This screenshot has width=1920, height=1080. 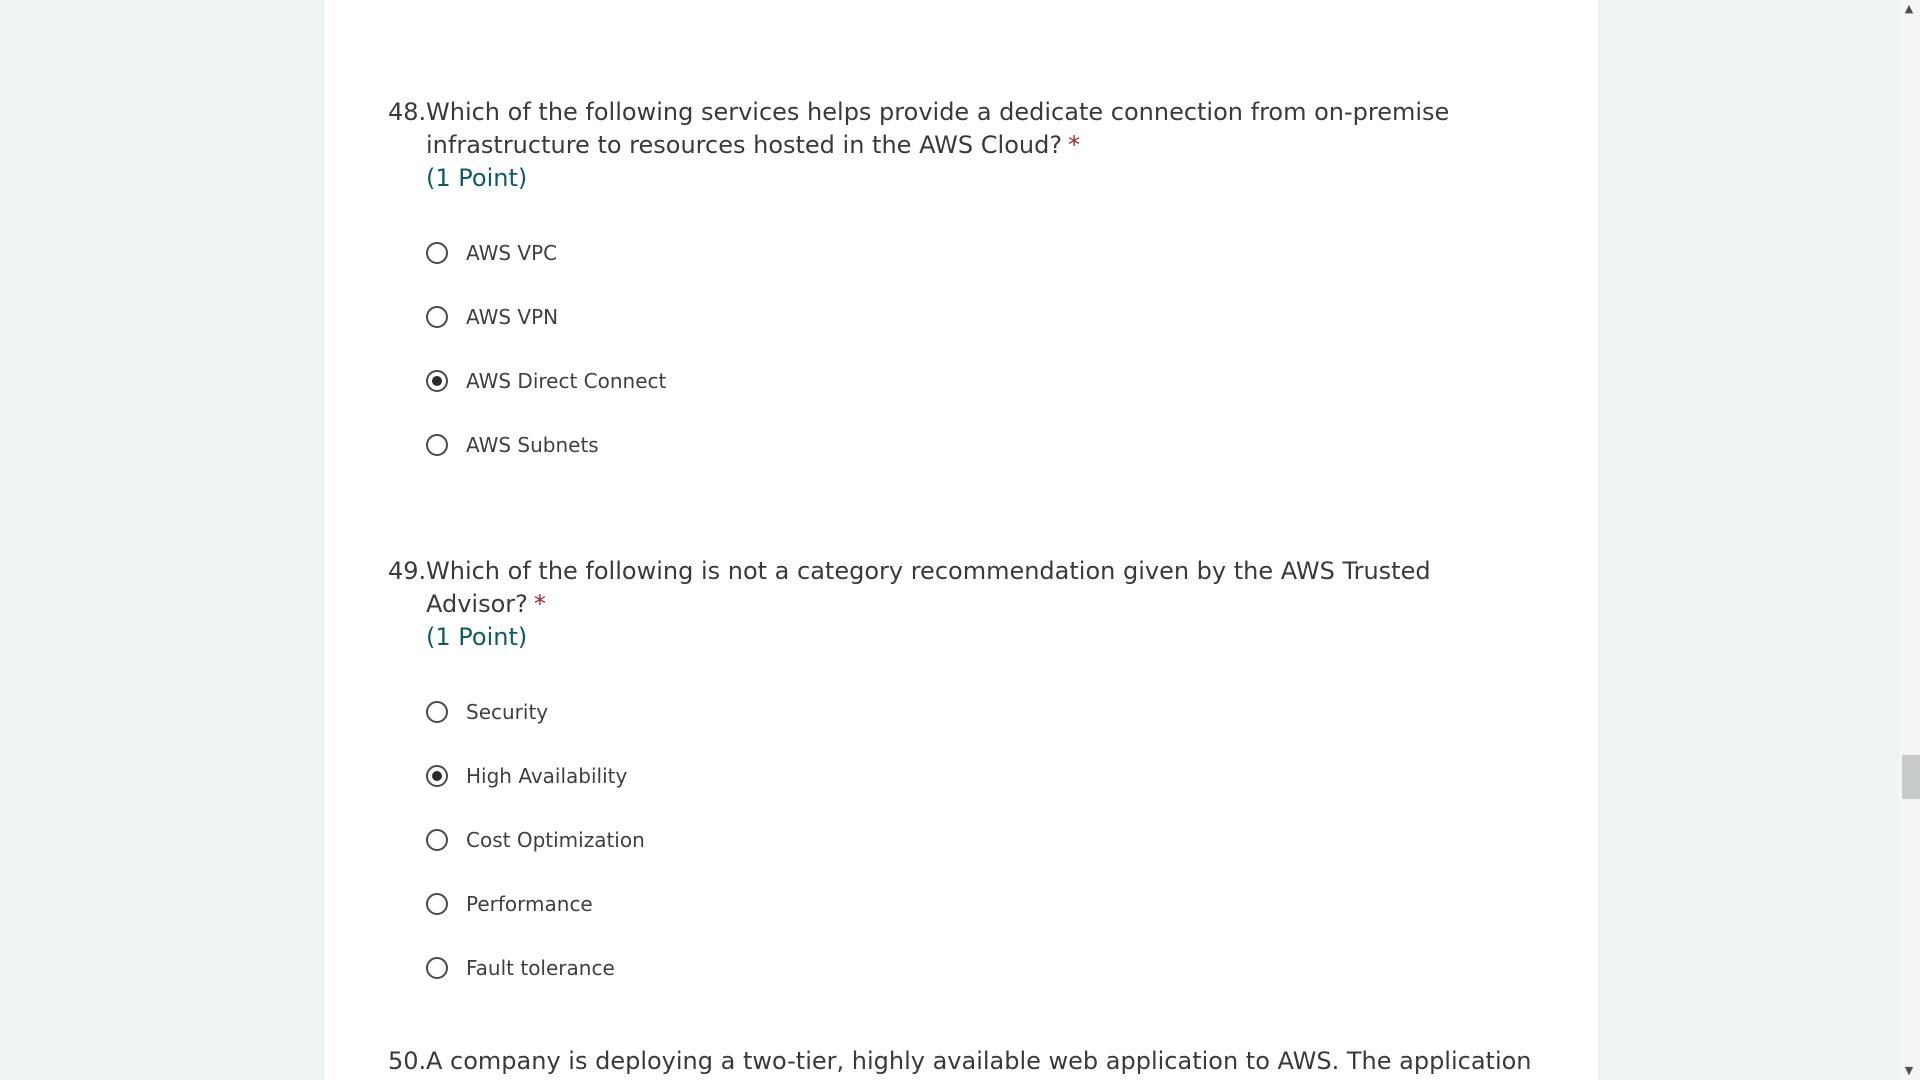 I want to click on scrollbar-thumb, so click(x=1911, y=777).